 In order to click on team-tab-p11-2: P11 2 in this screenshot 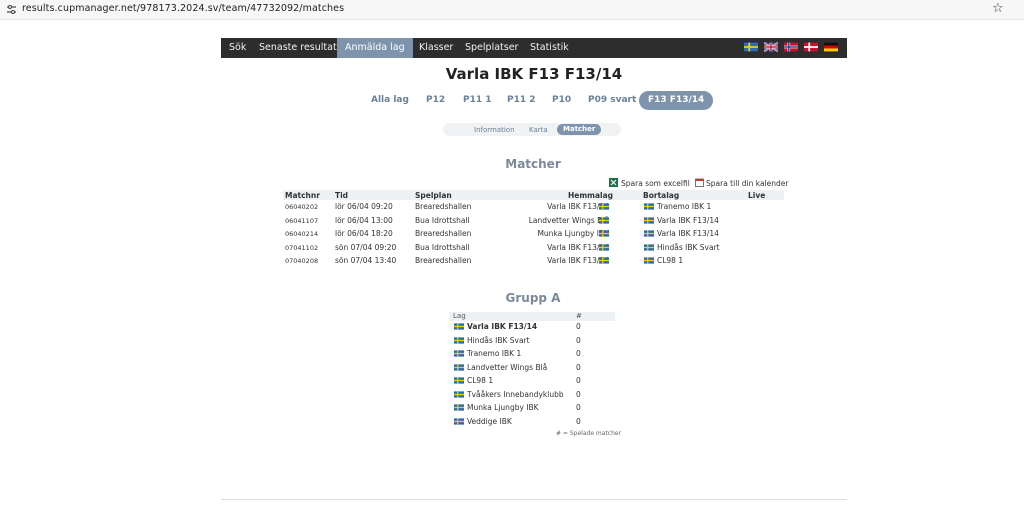, I will do `click(521, 100)`.